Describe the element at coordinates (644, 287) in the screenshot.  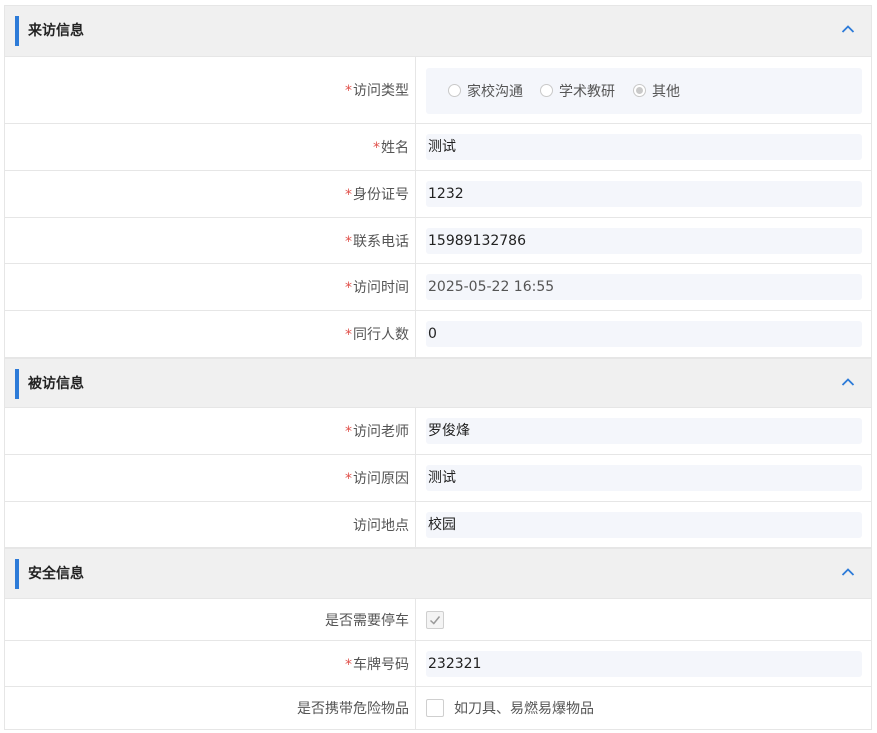
I see `visit-time-field: 2025-05-22 16:55` at that location.